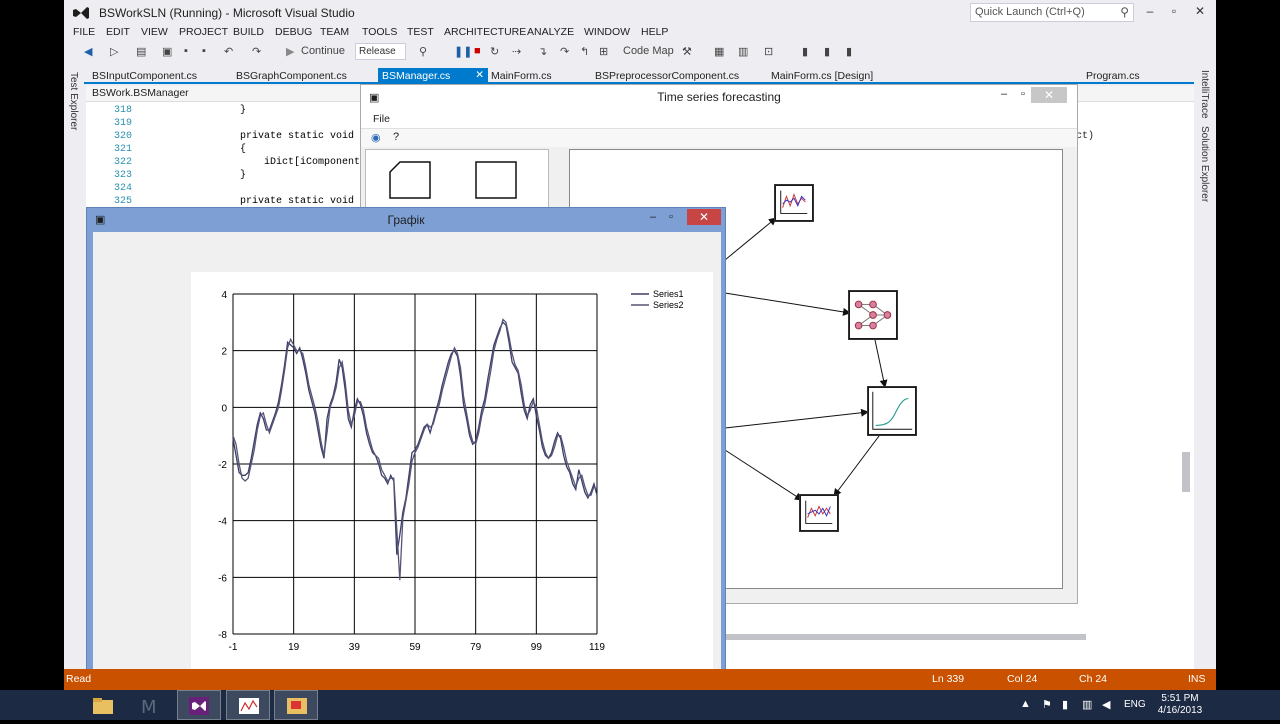 The width and height of the screenshot is (1280, 724). I want to click on menu-analyze: ANALYZE, so click(550, 32).